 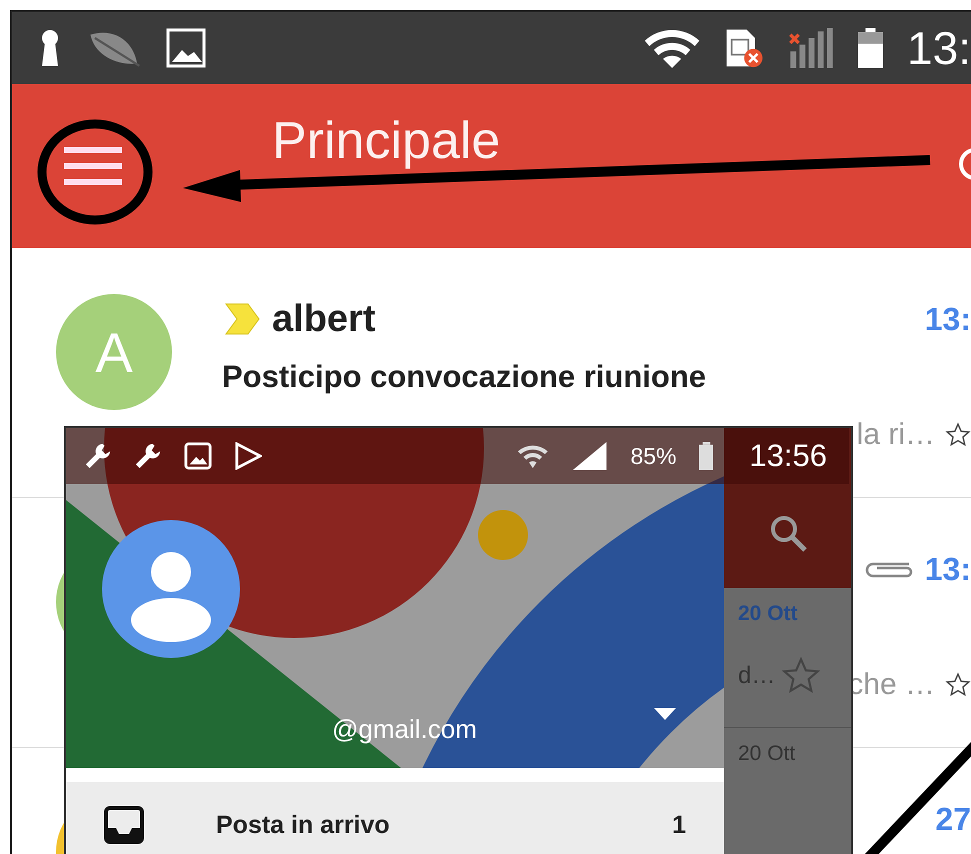 What do you see at coordinates (788, 456) in the screenshot?
I see `status-time: 13:56` at bounding box center [788, 456].